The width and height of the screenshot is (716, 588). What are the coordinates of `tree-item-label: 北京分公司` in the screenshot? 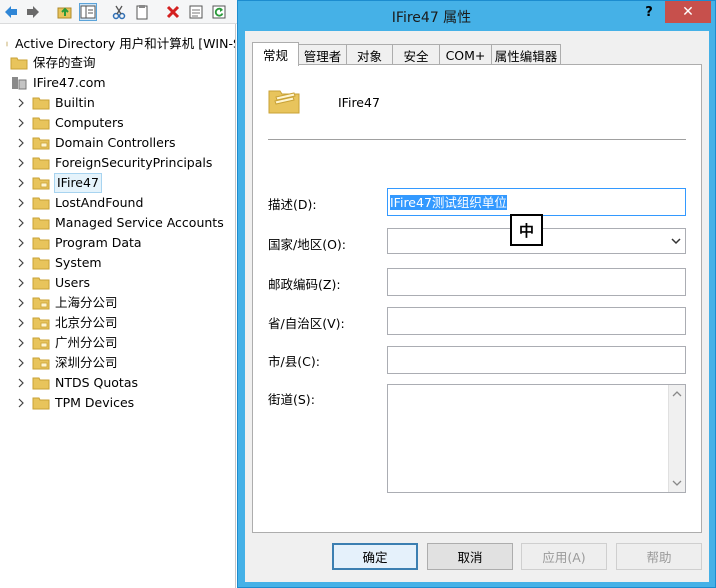 It's located at (86, 322).